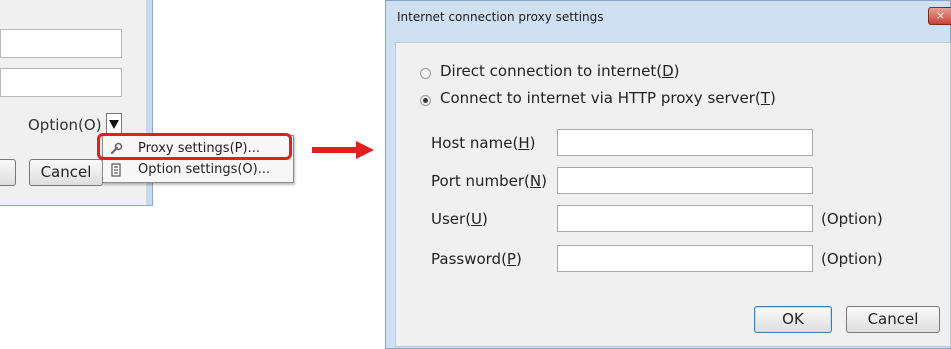 Image resolution: width=951 pixels, height=349 pixels. What do you see at coordinates (116, 170) in the screenshot?
I see `settings-icon` at bounding box center [116, 170].